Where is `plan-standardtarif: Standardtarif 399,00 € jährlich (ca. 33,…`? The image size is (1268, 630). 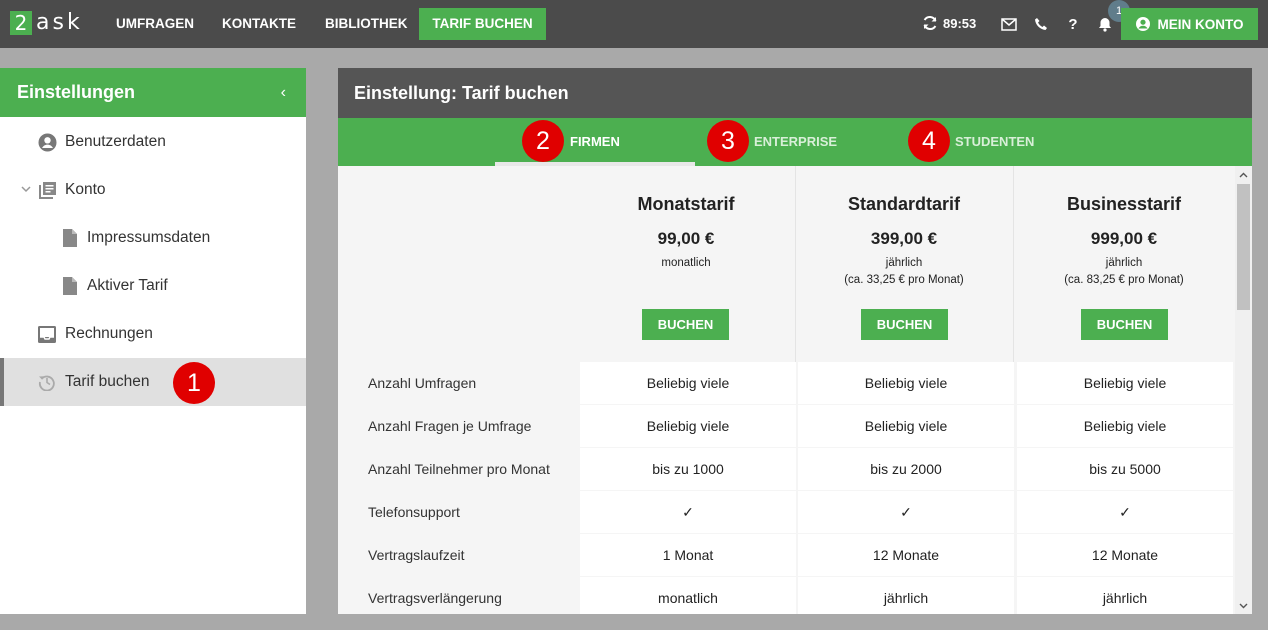 plan-standardtarif: Standardtarif 399,00 € jährlich (ca. 33,… is located at coordinates (904, 264).